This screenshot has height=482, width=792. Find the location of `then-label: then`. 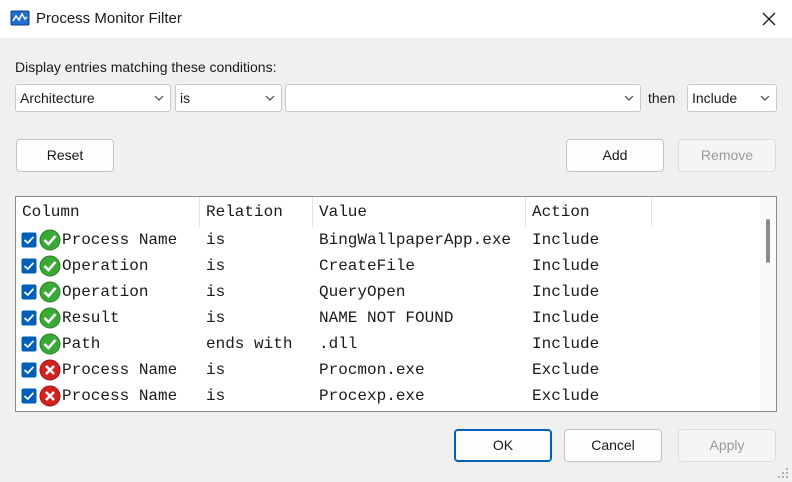

then-label: then is located at coordinates (662, 98).